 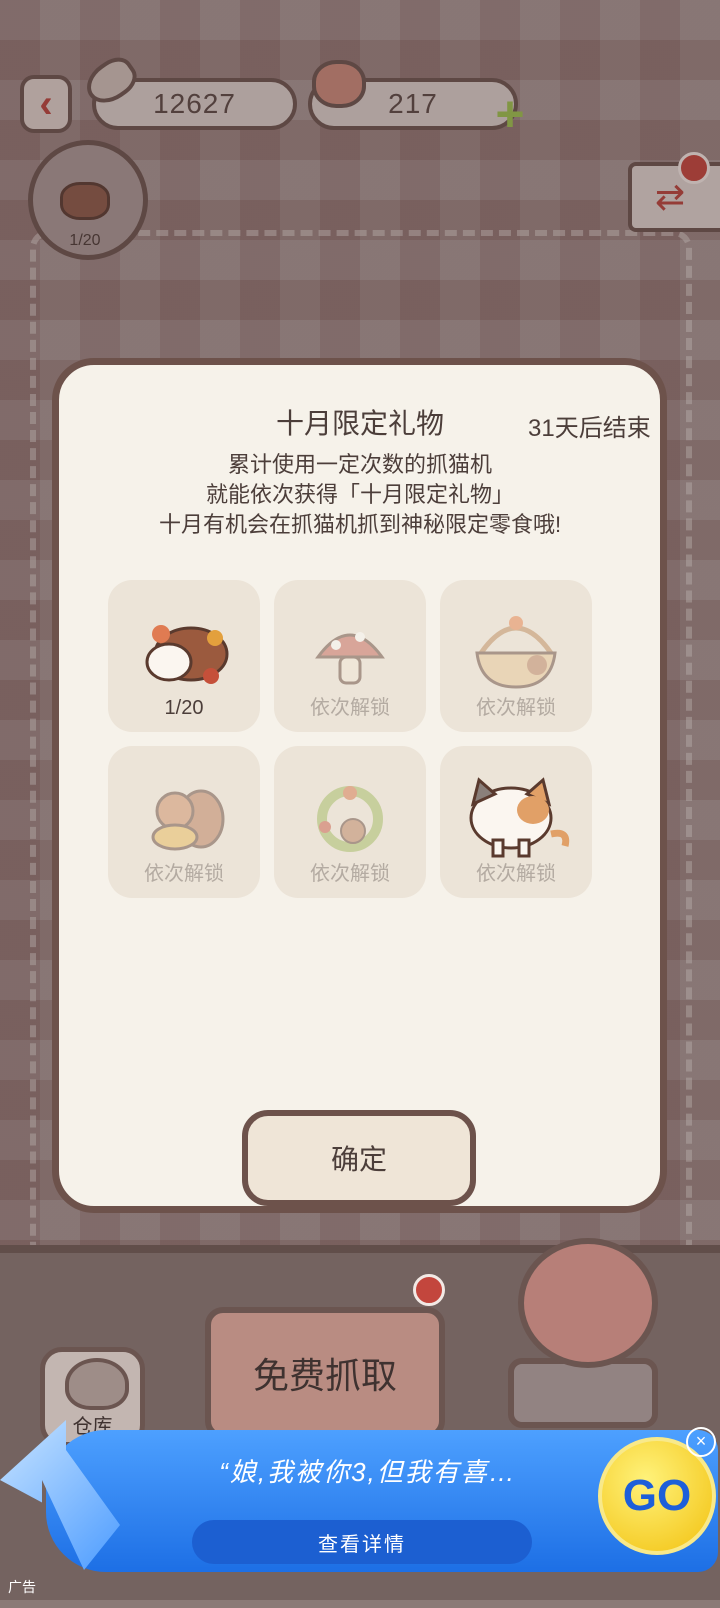 What do you see at coordinates (97, 1384) in the screenshot?
I see `storage-icon` at bounding box center [97, 1384].